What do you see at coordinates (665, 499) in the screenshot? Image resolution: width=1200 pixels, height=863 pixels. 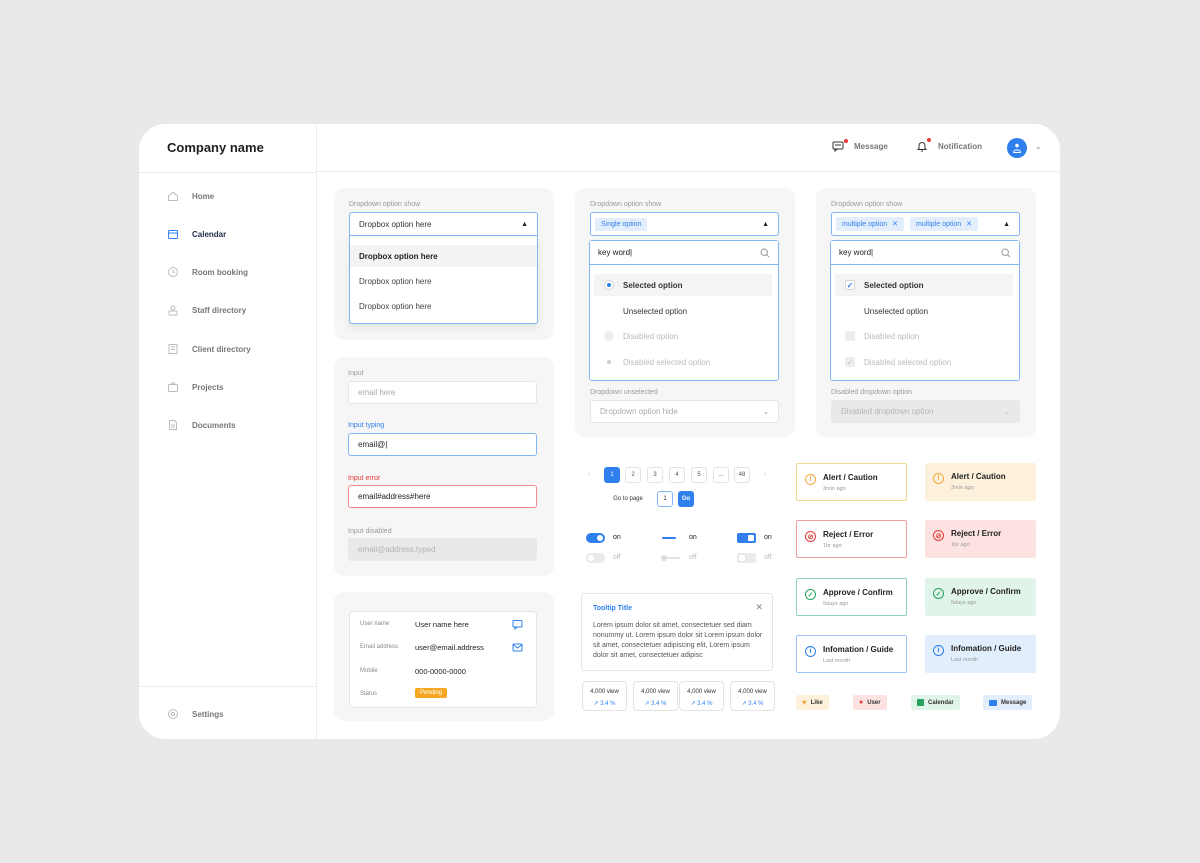 I see `goto-page-input: 1` at bounding box center [665, 499].